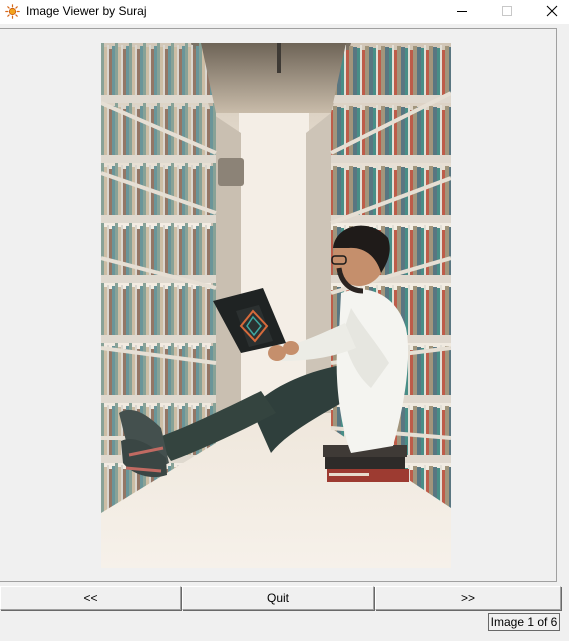 This screenshot has height=641, width=569. I want to click on sun-icon, so click(12, 11).